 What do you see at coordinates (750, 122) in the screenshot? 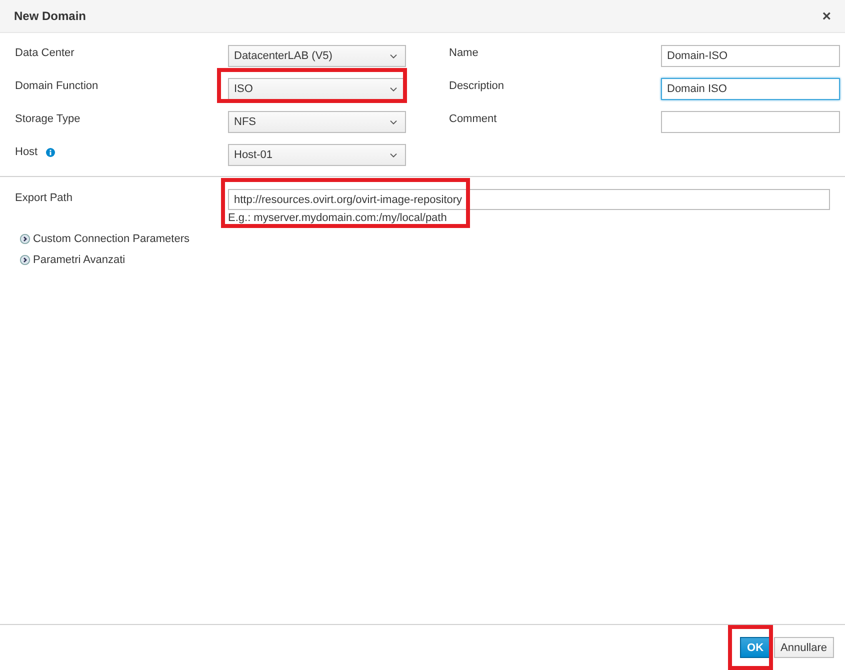
I see `text-field` at bounding box center [750, 122].